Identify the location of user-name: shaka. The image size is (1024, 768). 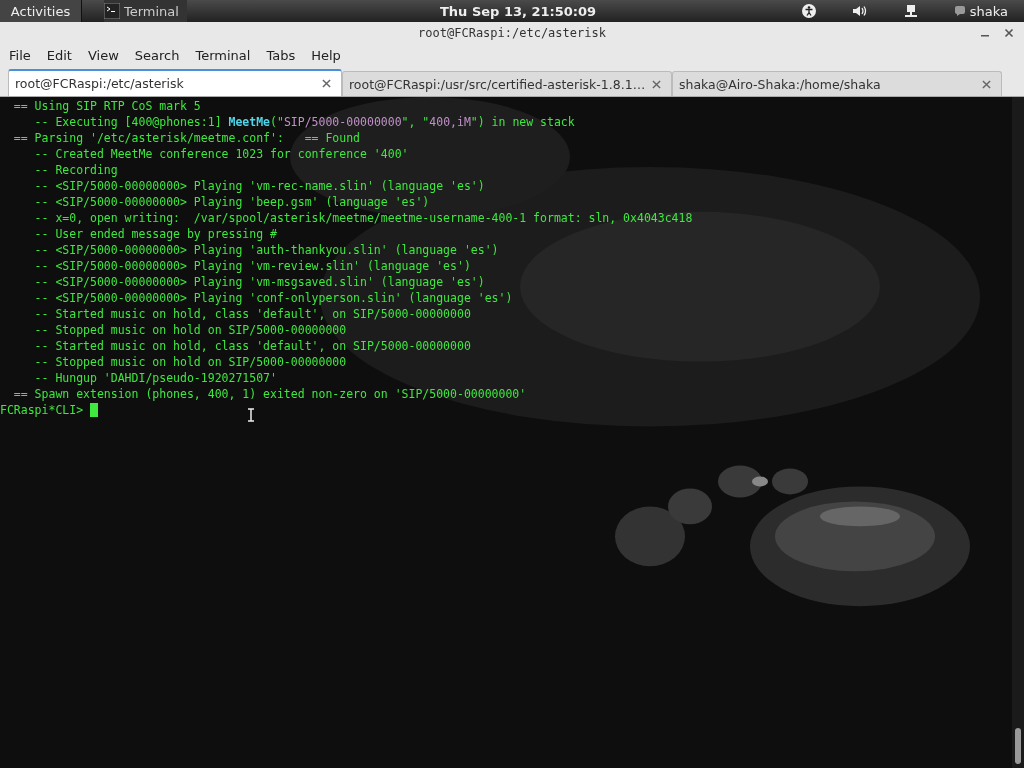
(988, 11).